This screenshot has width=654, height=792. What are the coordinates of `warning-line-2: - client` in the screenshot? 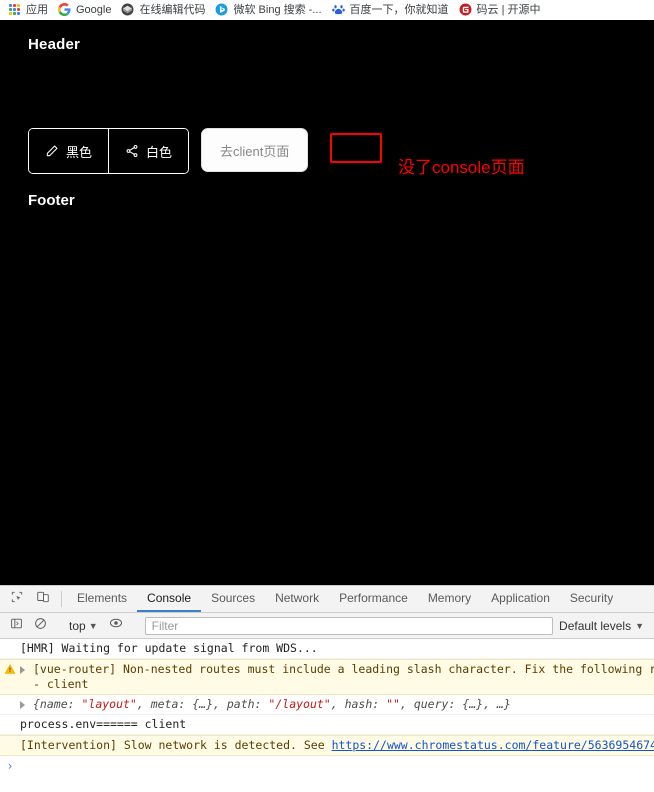 It's located at (61, 684).